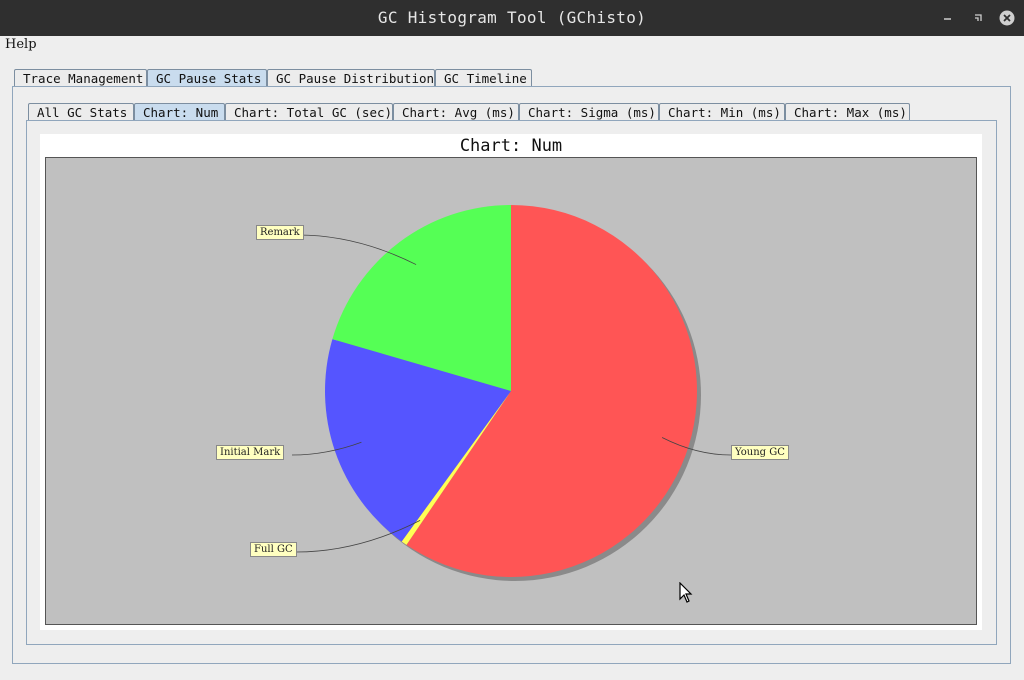 Image resolution: width=1024 pixels, height=680 pixels. I want to click on tab-chart-min: Chart: Min (ms), so click(722, 111).